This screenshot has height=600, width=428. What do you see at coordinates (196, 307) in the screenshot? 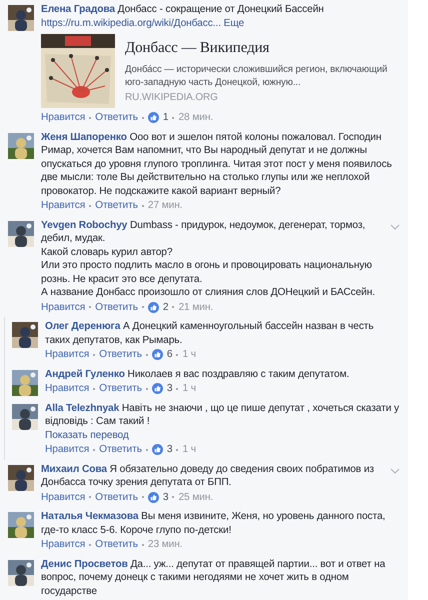
I see `timestamp: 21 мин.` at bounding box center [196, 307].